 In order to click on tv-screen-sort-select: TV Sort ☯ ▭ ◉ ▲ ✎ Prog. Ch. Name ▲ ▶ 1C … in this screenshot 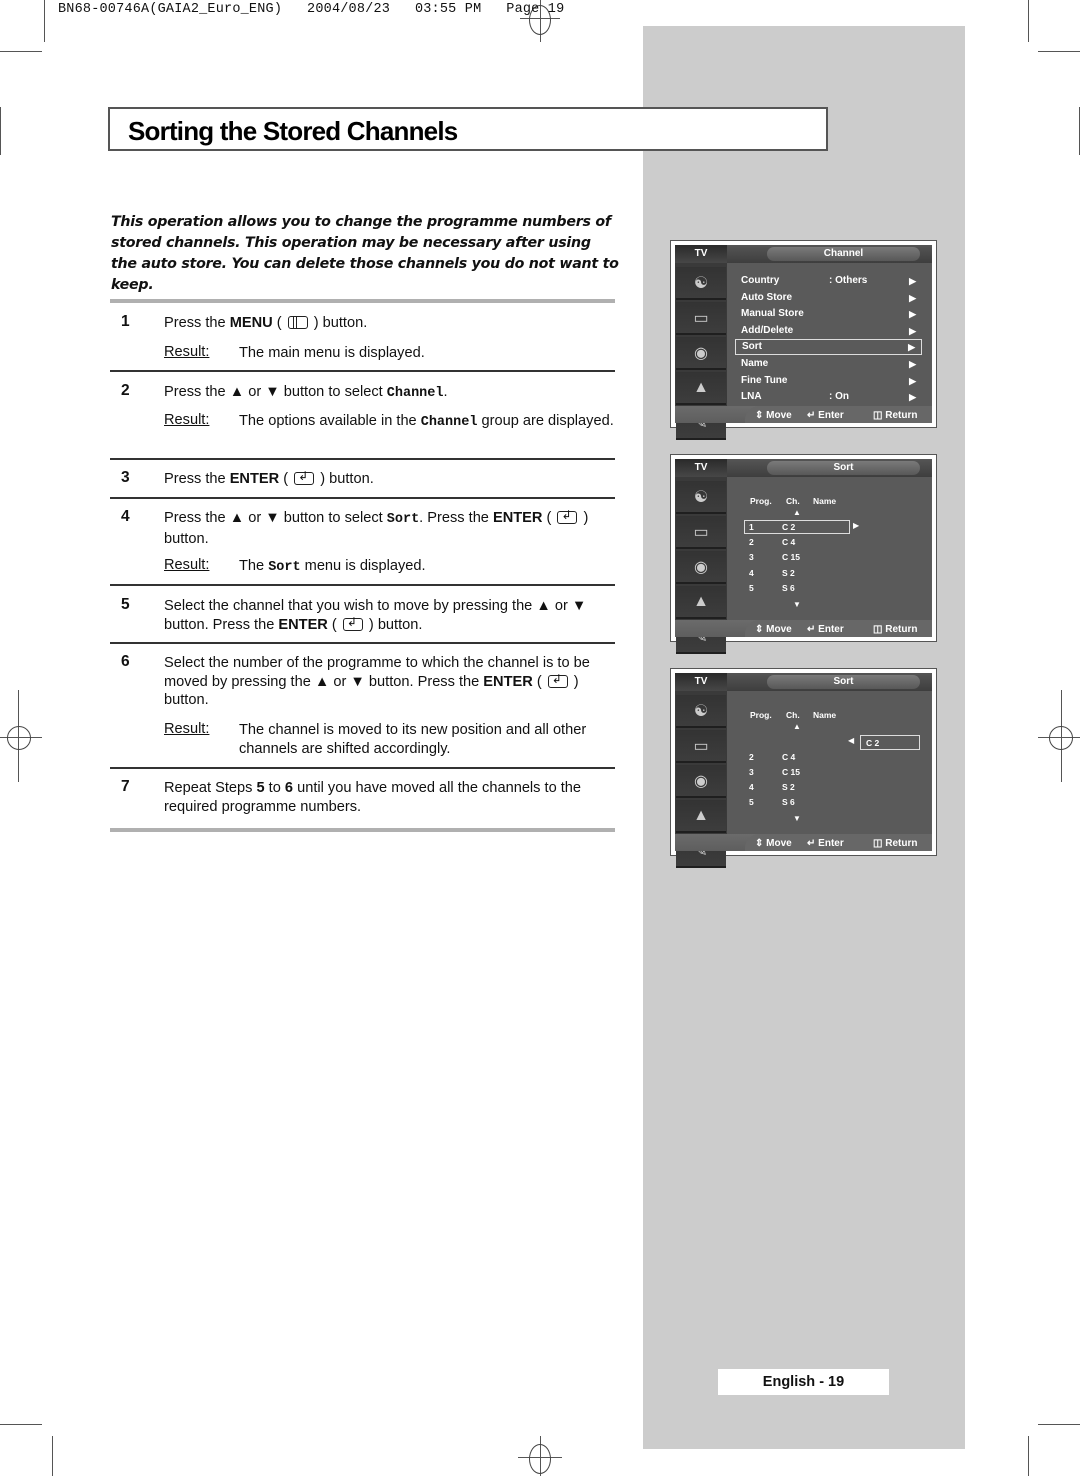, I will do `click(803, 554)`.